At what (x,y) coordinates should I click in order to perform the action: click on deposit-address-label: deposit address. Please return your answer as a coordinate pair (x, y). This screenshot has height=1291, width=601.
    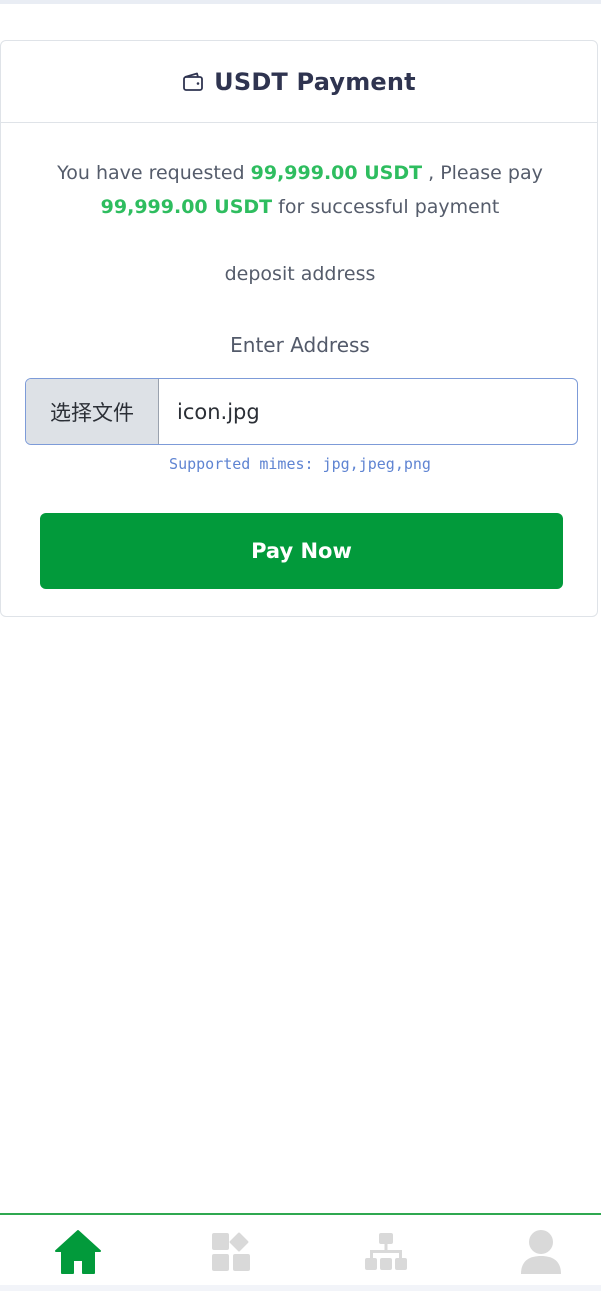
    Looking at the image, I should click on (300, 274).